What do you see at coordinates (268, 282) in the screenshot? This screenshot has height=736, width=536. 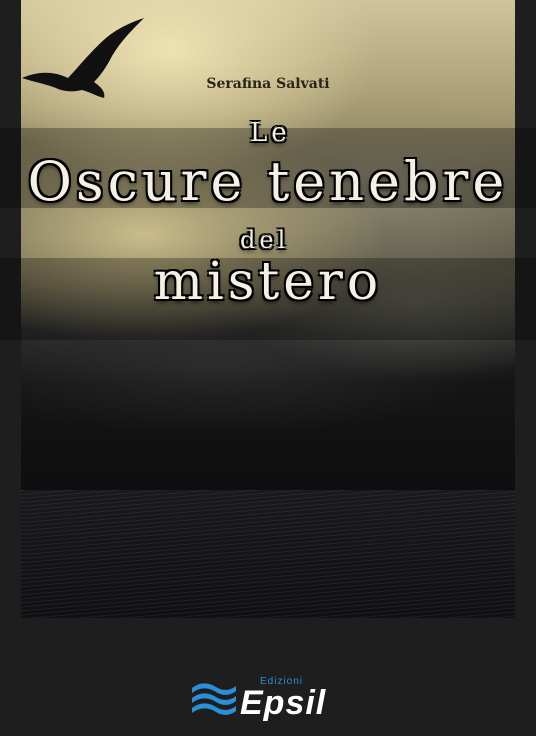 I see `title-line-4: mistero` at bounding box center [268, 282].